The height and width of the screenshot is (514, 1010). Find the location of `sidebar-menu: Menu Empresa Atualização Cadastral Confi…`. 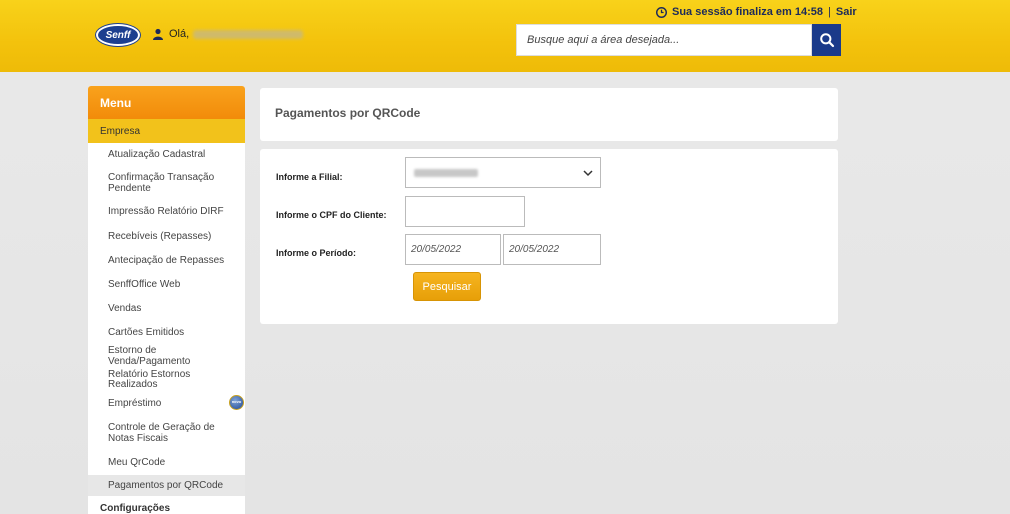

sidebar-menu: Menu Empresa Atualização Cadastral Confi… is located at coordinates (166, 300).